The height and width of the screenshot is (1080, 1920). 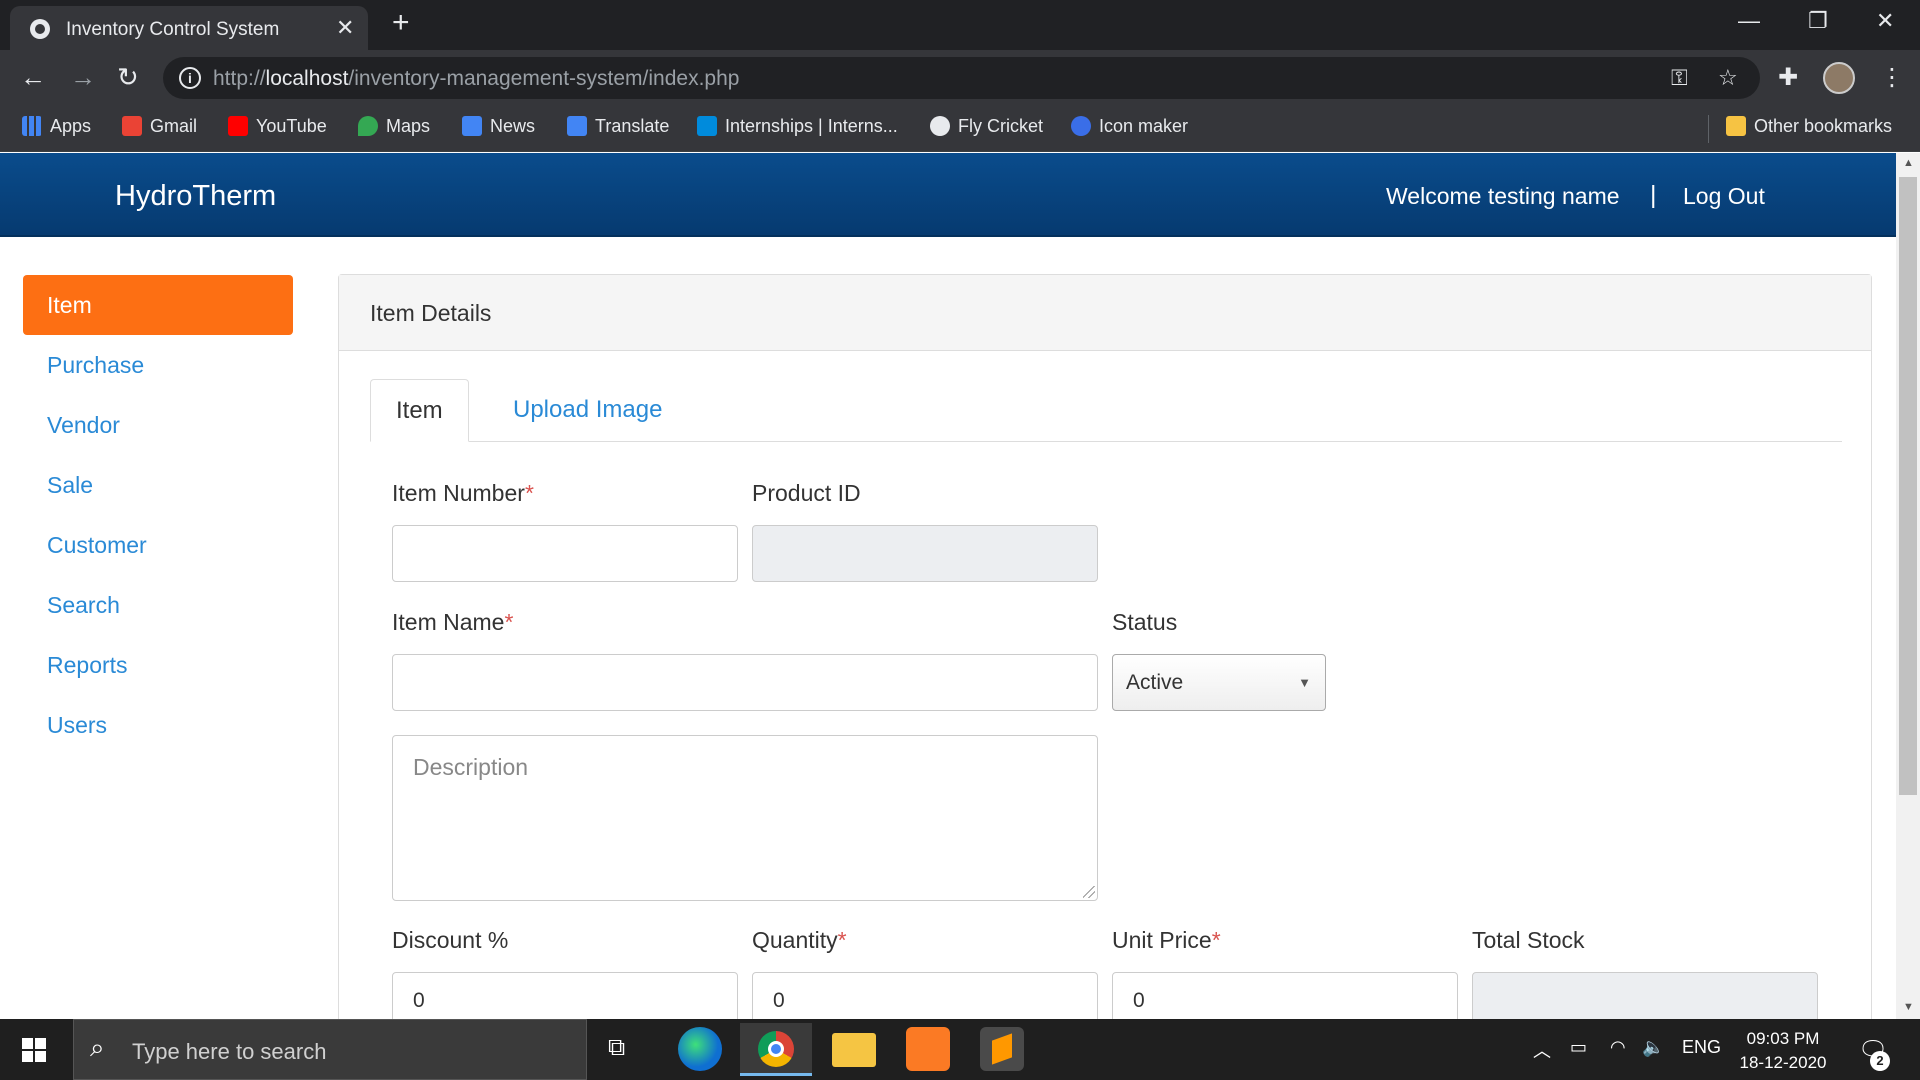 I want to click on unit-price-input: 0, so click(x=1285, y=995).